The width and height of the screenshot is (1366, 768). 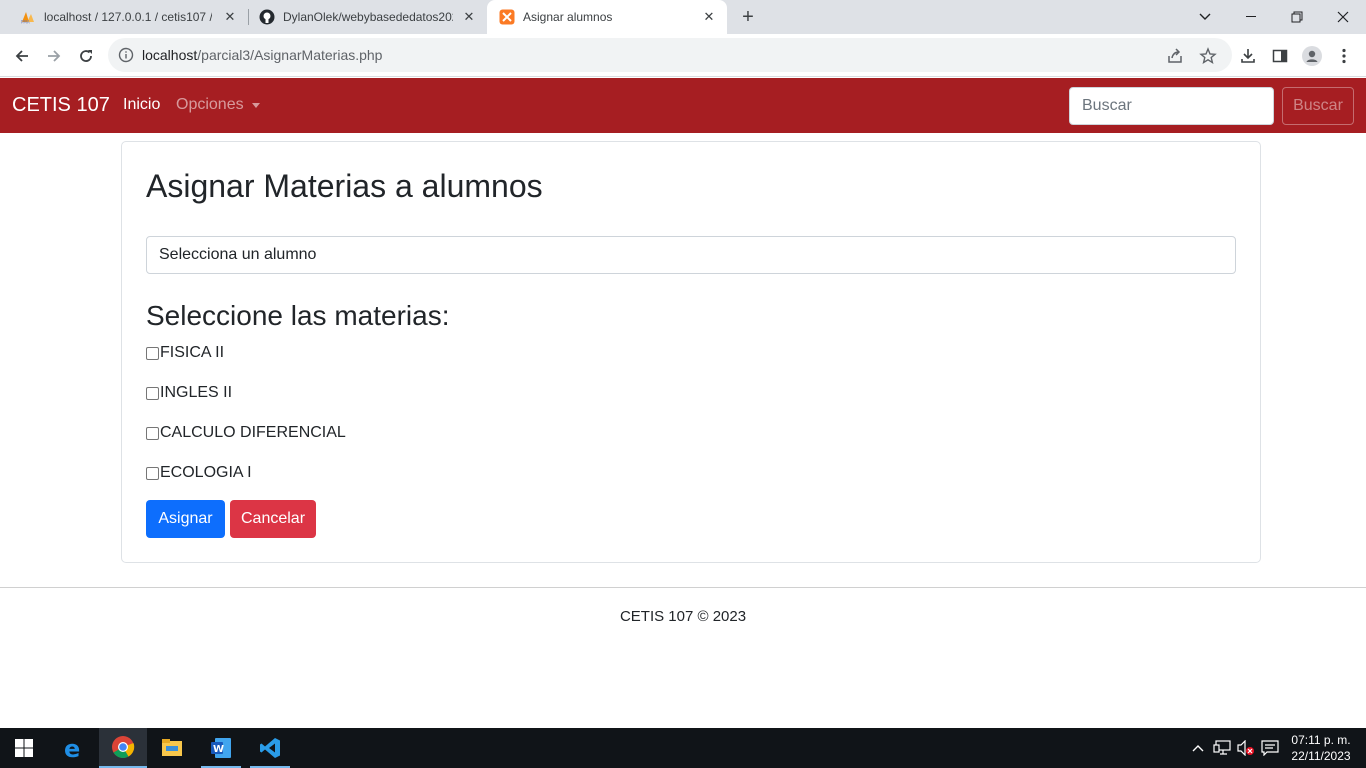 I want to click on new-tab-icon: +, so click(x=748, y=17).